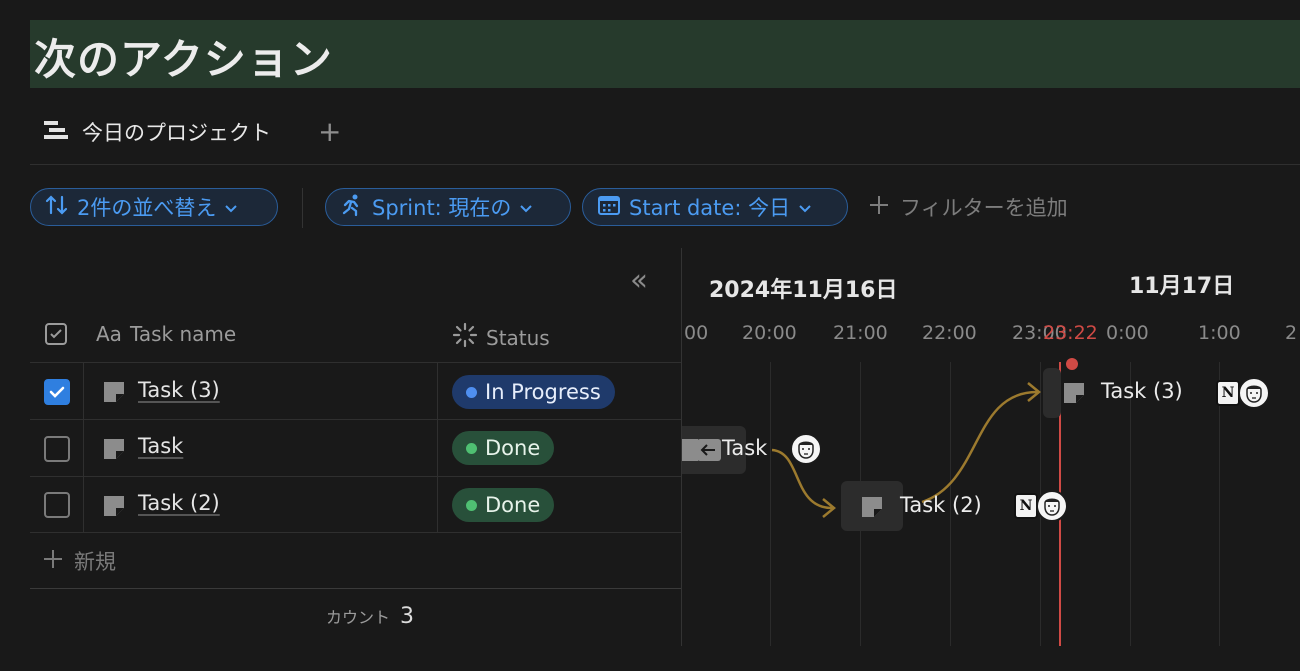  I want to click on timeline-date-primary: 2024年11月16日, so click(803, 290).